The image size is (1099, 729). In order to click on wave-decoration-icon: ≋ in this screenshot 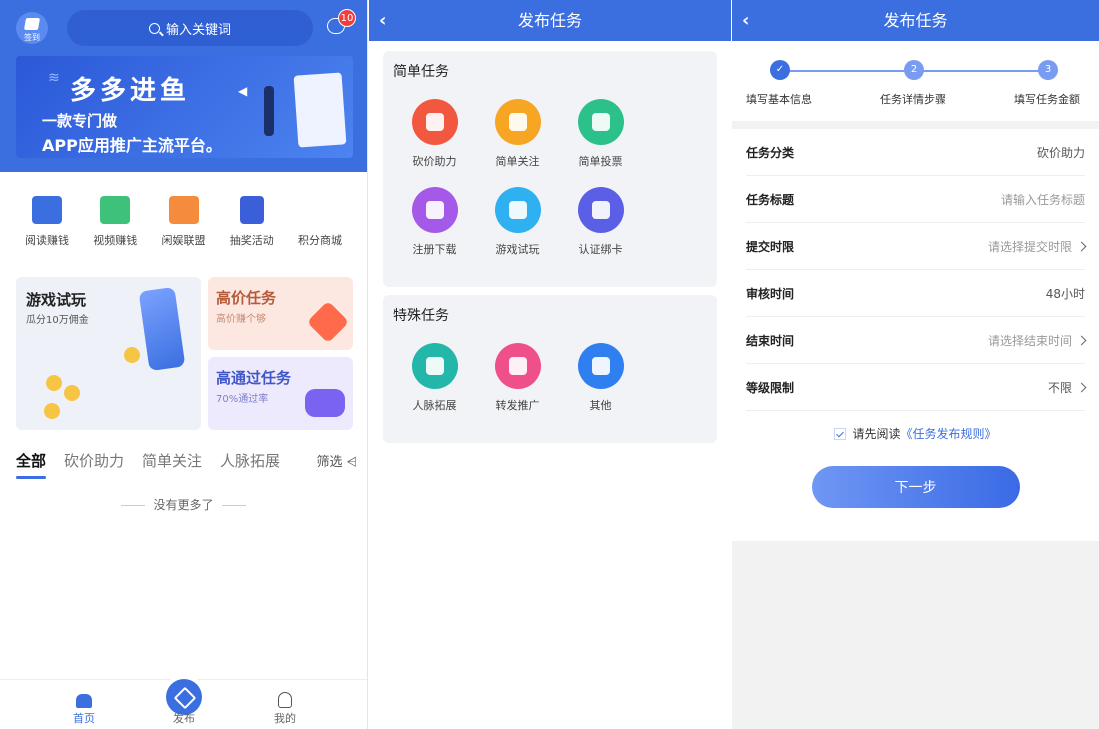, I will do `click(54, 78)`.